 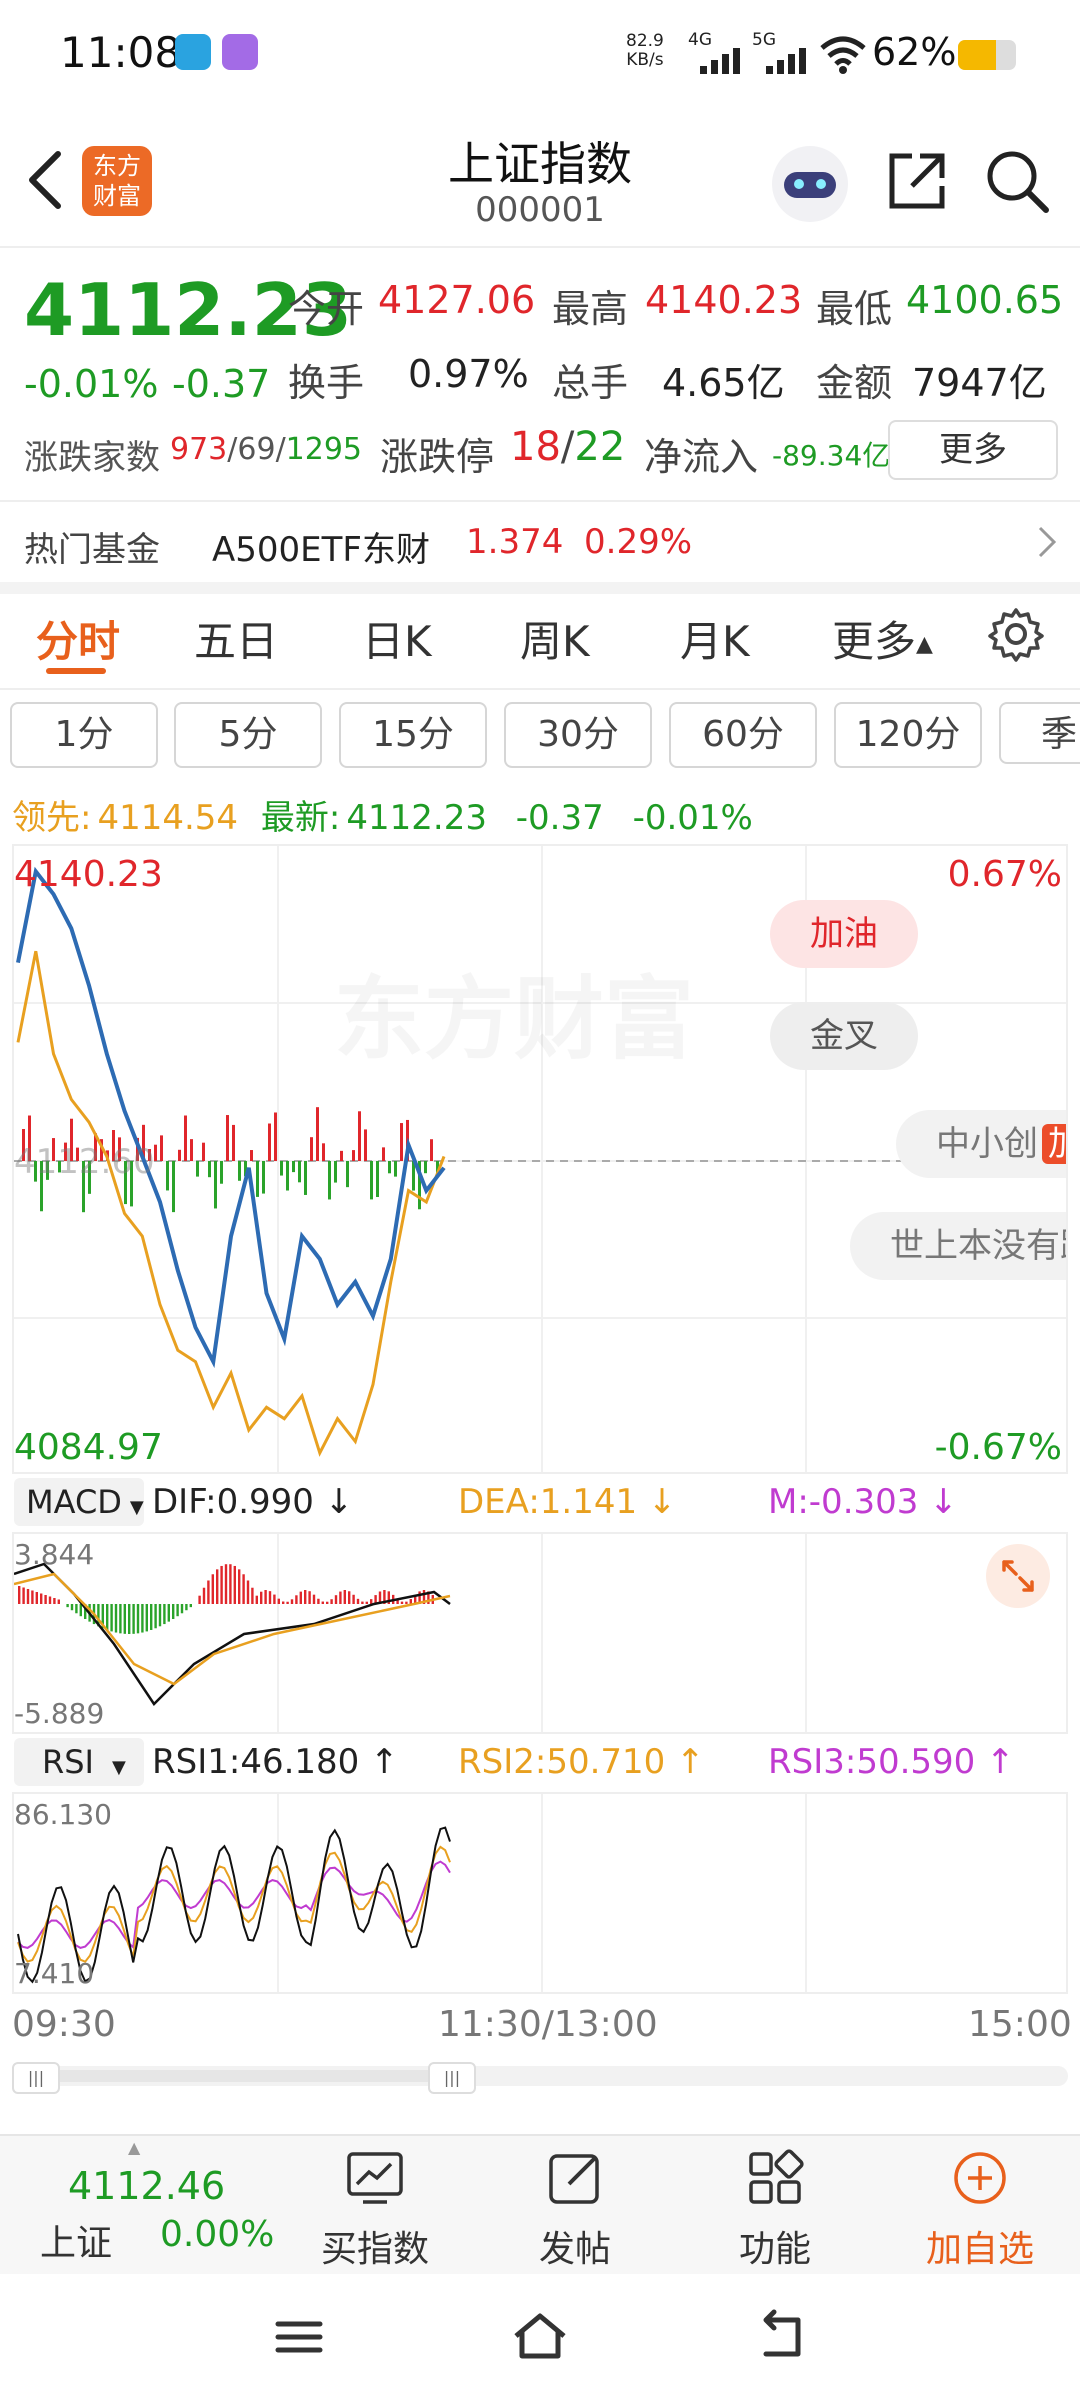 I want to click on signal-bars-icon, so click(x=787, y=61).